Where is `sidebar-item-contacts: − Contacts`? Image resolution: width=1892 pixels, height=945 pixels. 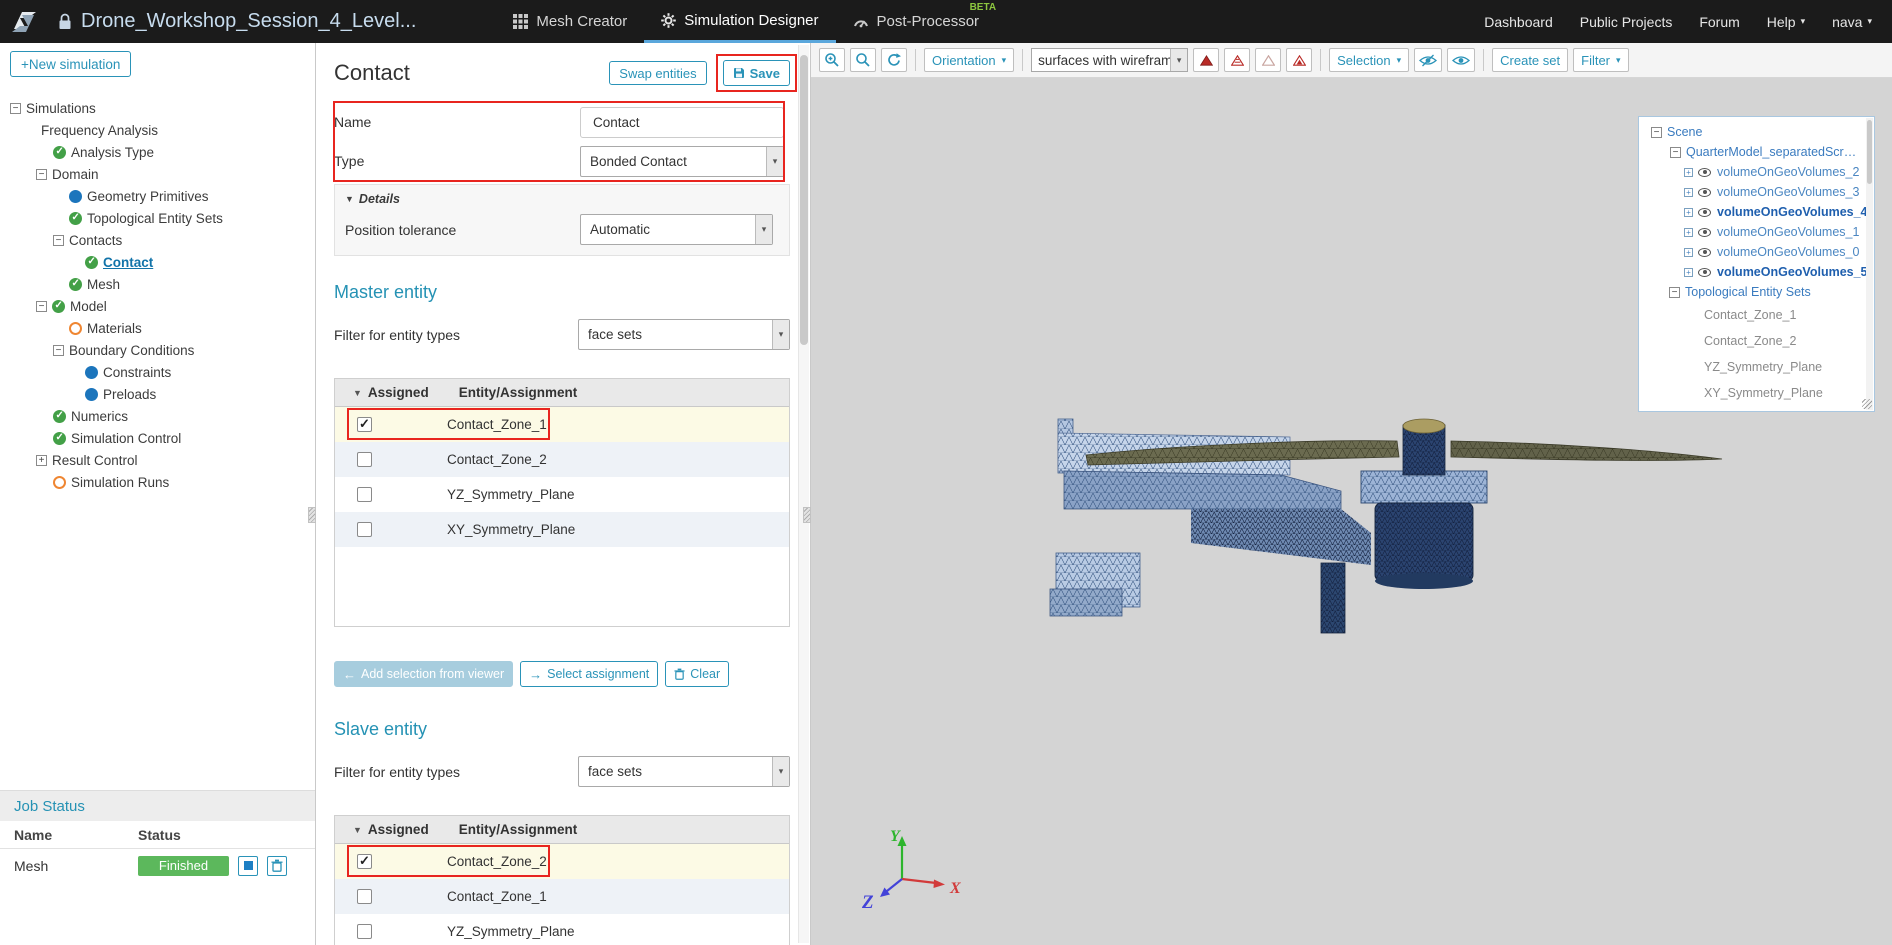 sidebar-item-contacts: − Contacts is located at coordinates (157, 240).